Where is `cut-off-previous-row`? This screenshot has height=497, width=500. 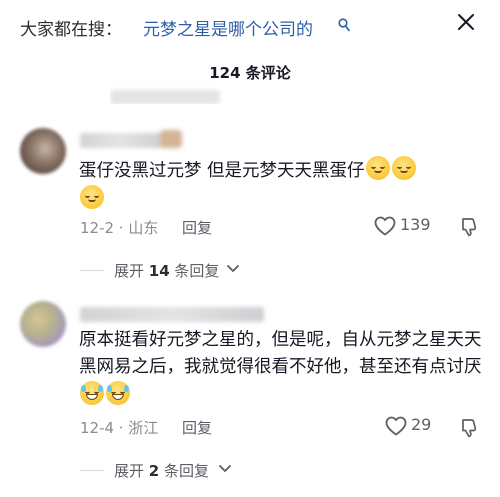 cut-off-previous-row is located at coordinates (170, 95).